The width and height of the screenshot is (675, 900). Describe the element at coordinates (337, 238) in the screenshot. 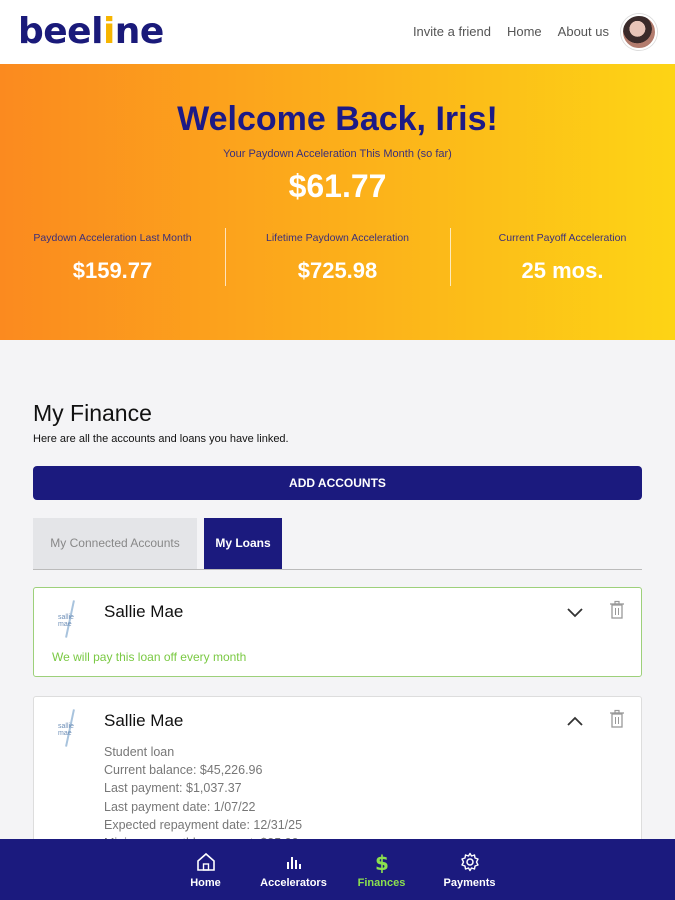

I see `stat-label: Lifetime Paydown Acceleration` at that location.